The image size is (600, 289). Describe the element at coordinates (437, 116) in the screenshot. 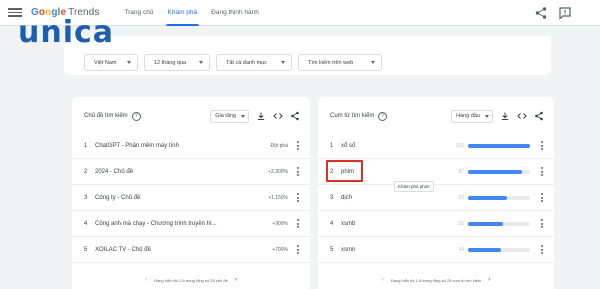

I see `panel-header: Cụm từ tìm kiếm ? Hàng đầu` at that location.